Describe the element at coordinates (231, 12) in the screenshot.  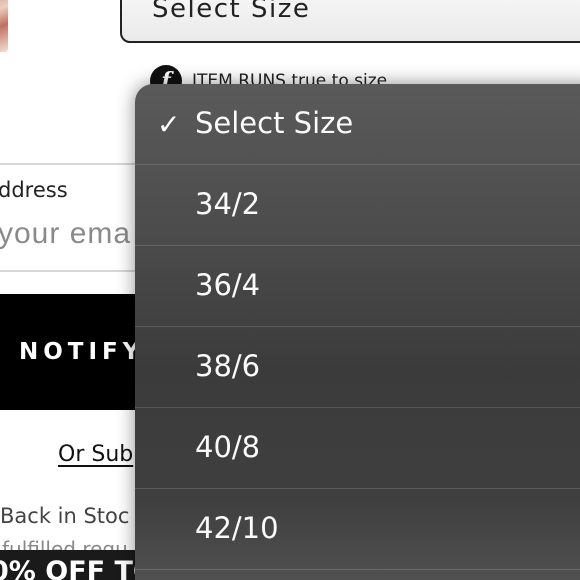
I see `size-select-value: Select Size` at that location.